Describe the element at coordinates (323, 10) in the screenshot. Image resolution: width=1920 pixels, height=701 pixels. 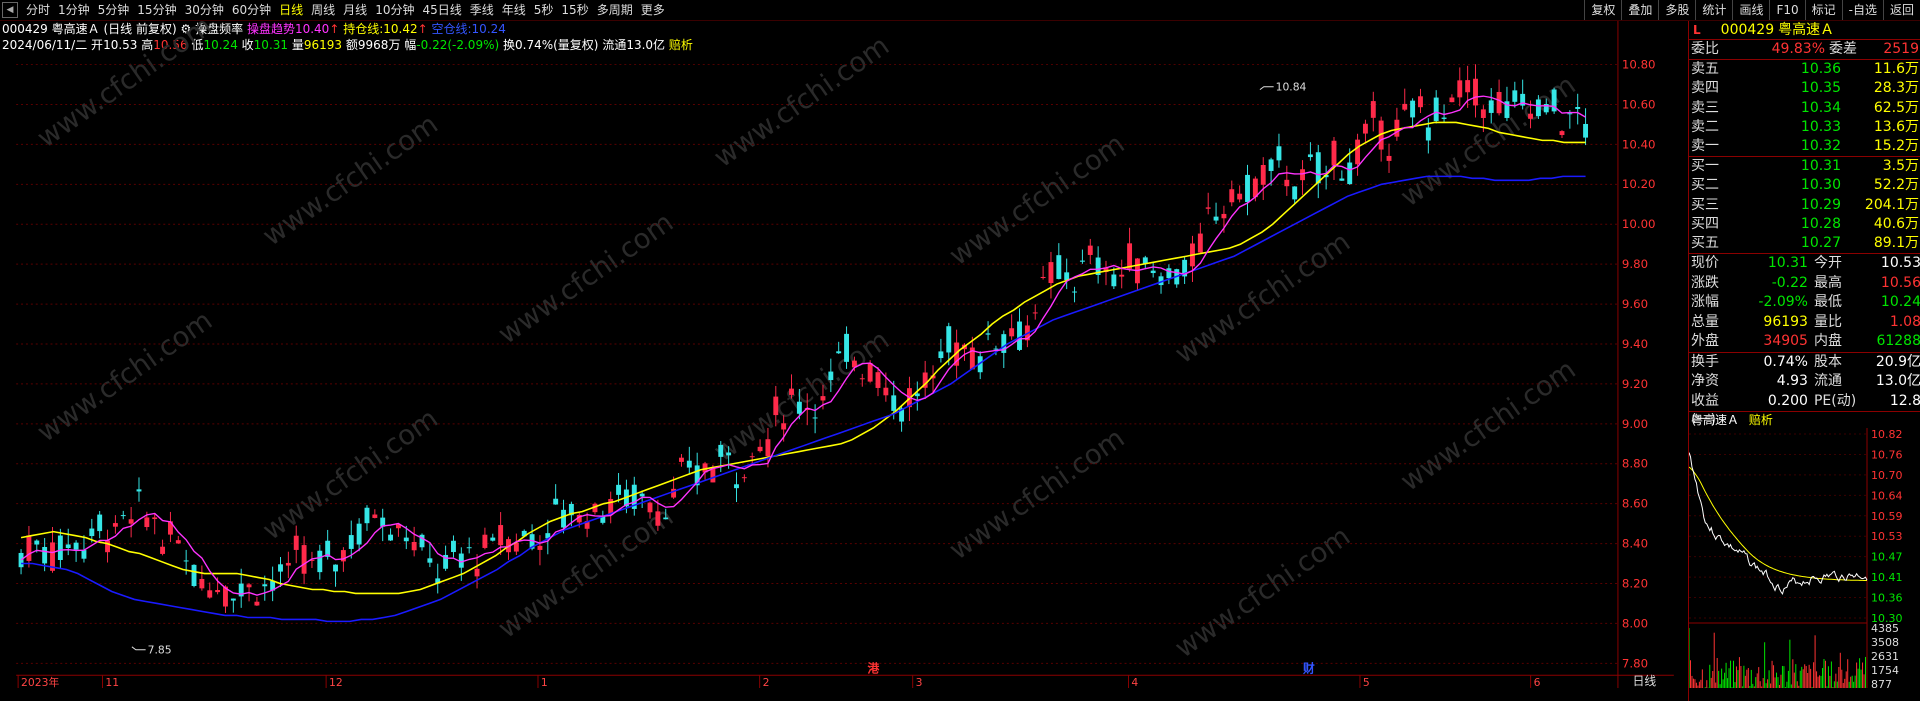
I see `period-tab-7: 周线` at that location.